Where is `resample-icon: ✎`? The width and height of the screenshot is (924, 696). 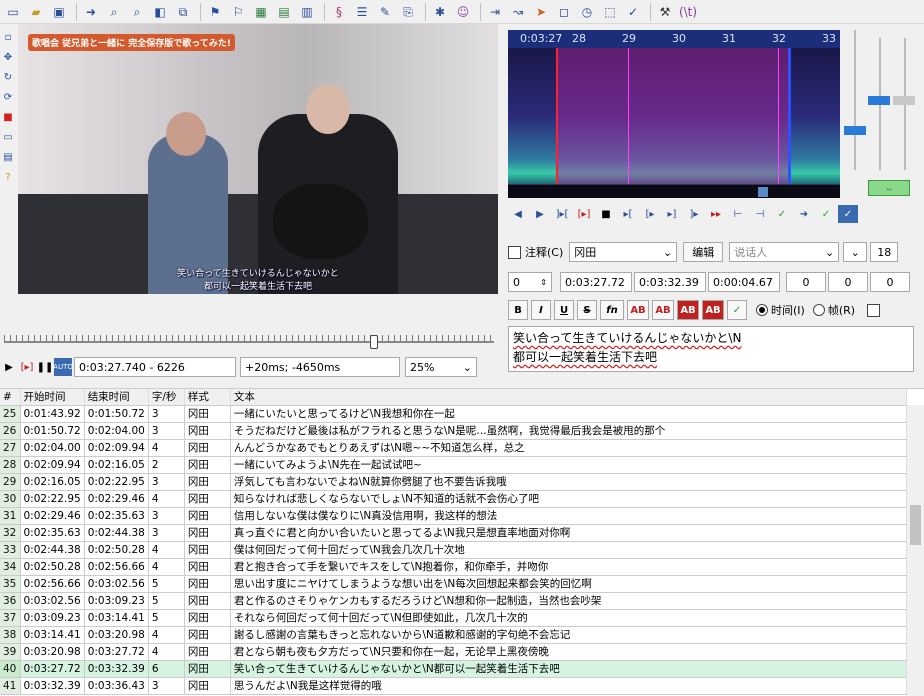
resample-icon: ✎ is located at coordinates (385, 12).